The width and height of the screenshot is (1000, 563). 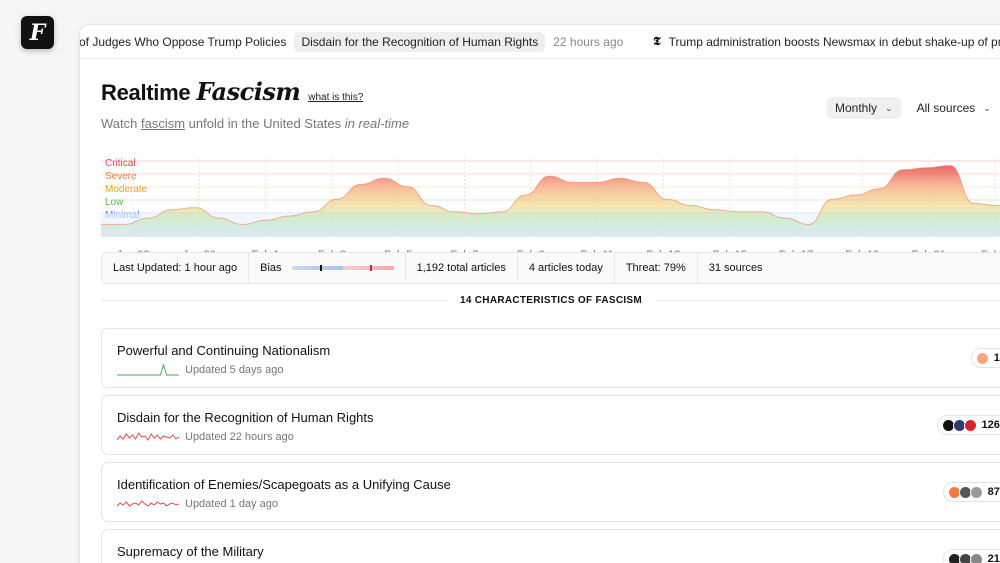 I want to click on app-logo: F, so click(x=37, y=32).